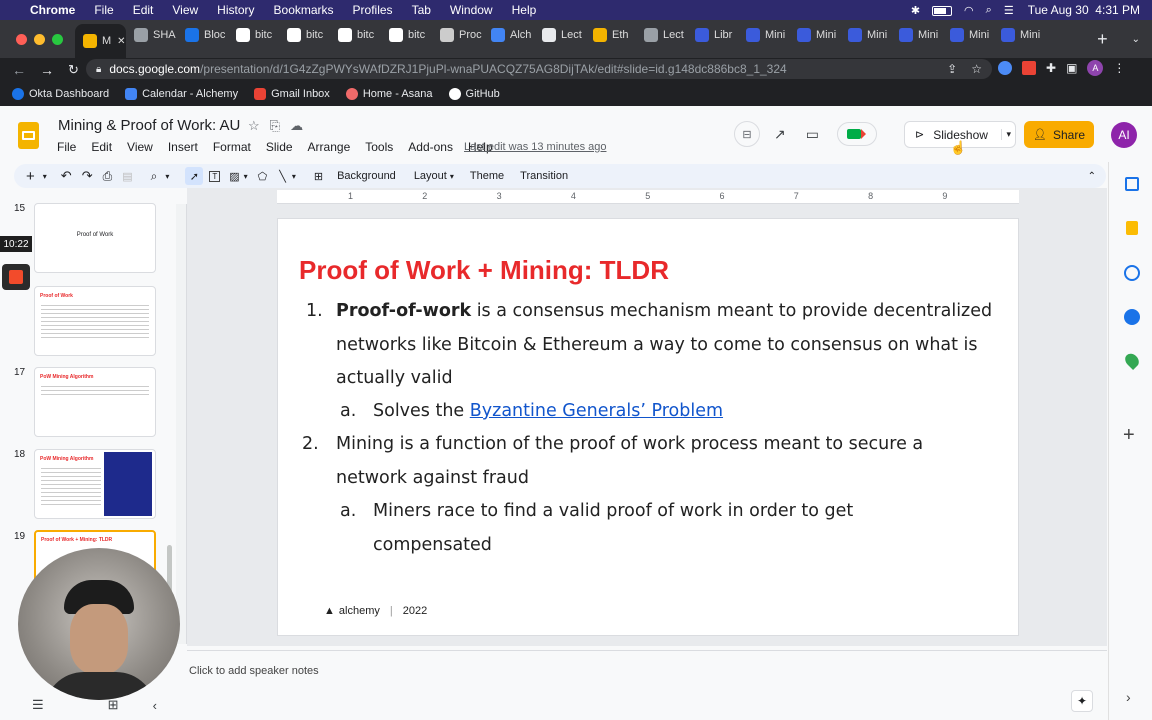 The image size is (1152, 720). Describe the element at coordinates (596, 411) in the screenshot. I see `byzantine-generals-link: Byzantine Generals’ Problem` at that location.